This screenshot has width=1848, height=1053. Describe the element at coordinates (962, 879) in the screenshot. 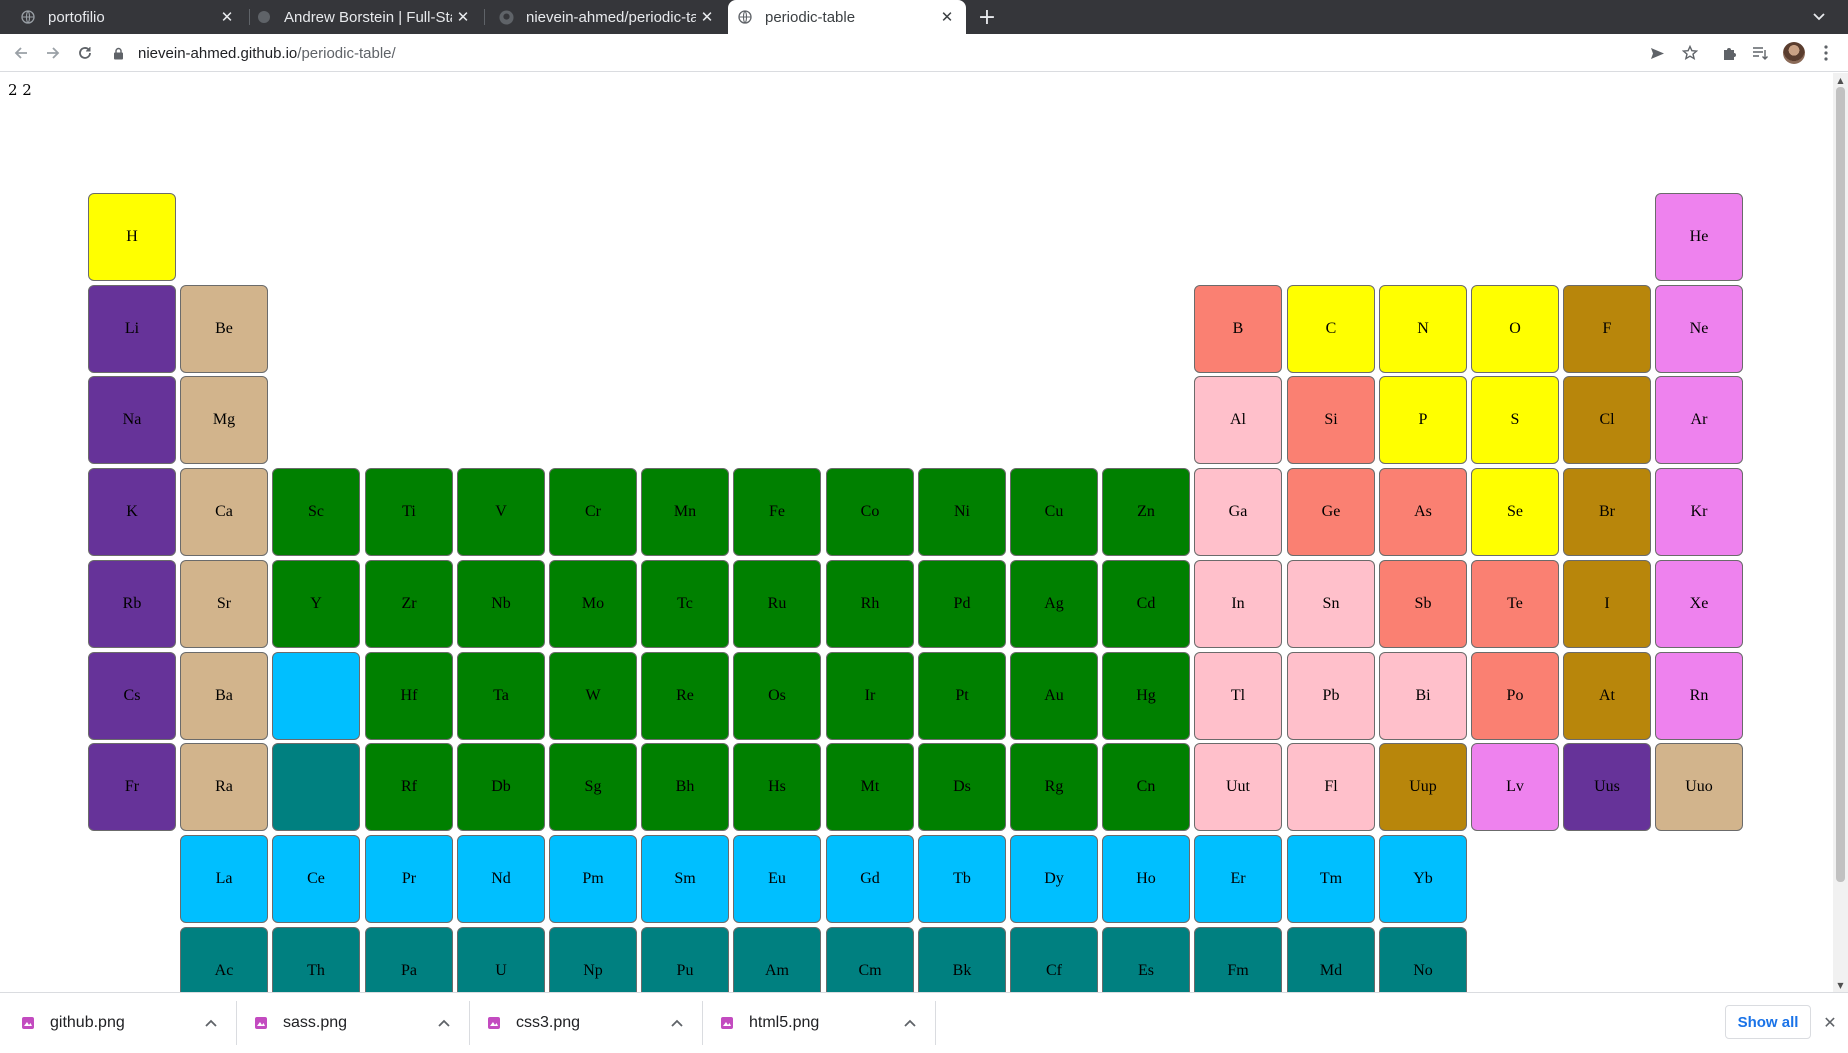

I see `element-tb: Tb` at that location.